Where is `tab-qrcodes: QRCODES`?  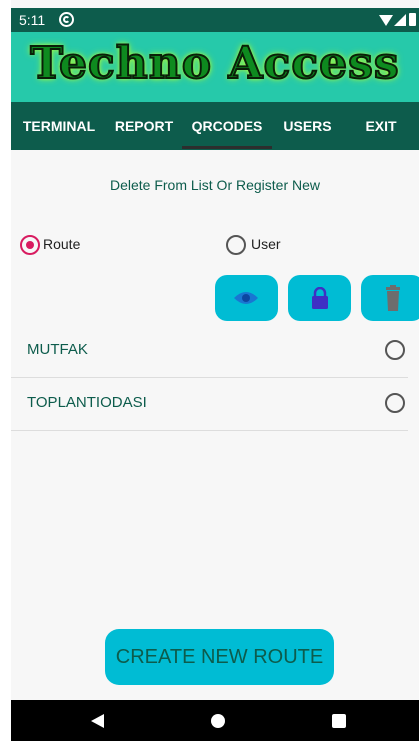
tab-qrcodes: QRCODES is located at coordinates (227, 126).